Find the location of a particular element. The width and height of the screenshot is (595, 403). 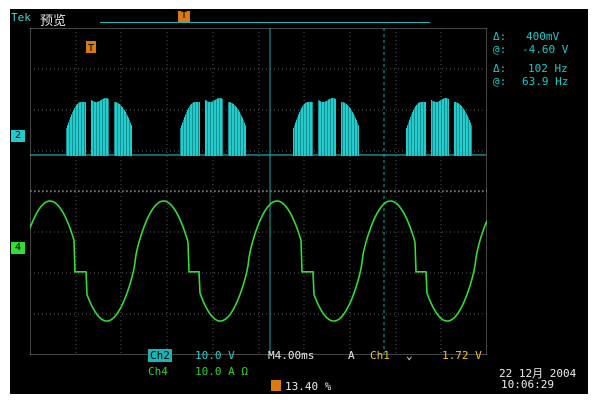

cursor-delta-value: 400mV is located at coordinates (543, 36).